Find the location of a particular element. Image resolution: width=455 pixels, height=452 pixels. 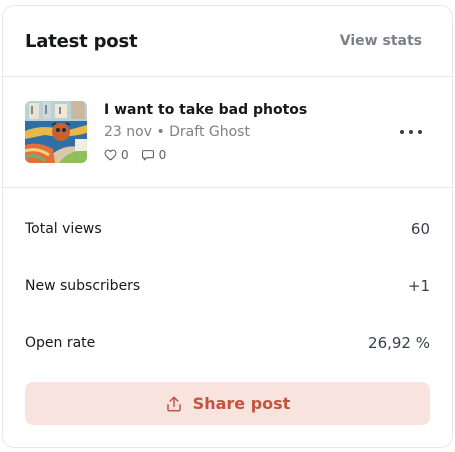

metric-label: New subscribers is located at coordinates (83, 285).